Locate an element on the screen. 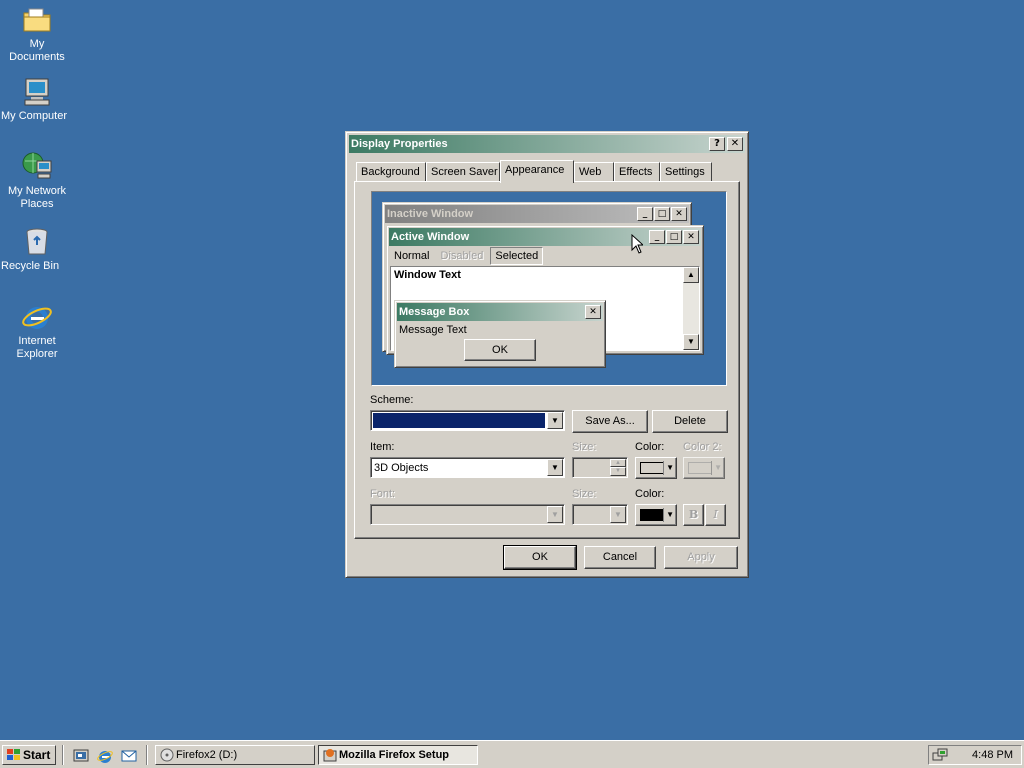 The width and height of the screenshot is (1024, 768). network-tray-icon is located at coordinates (940, 756).